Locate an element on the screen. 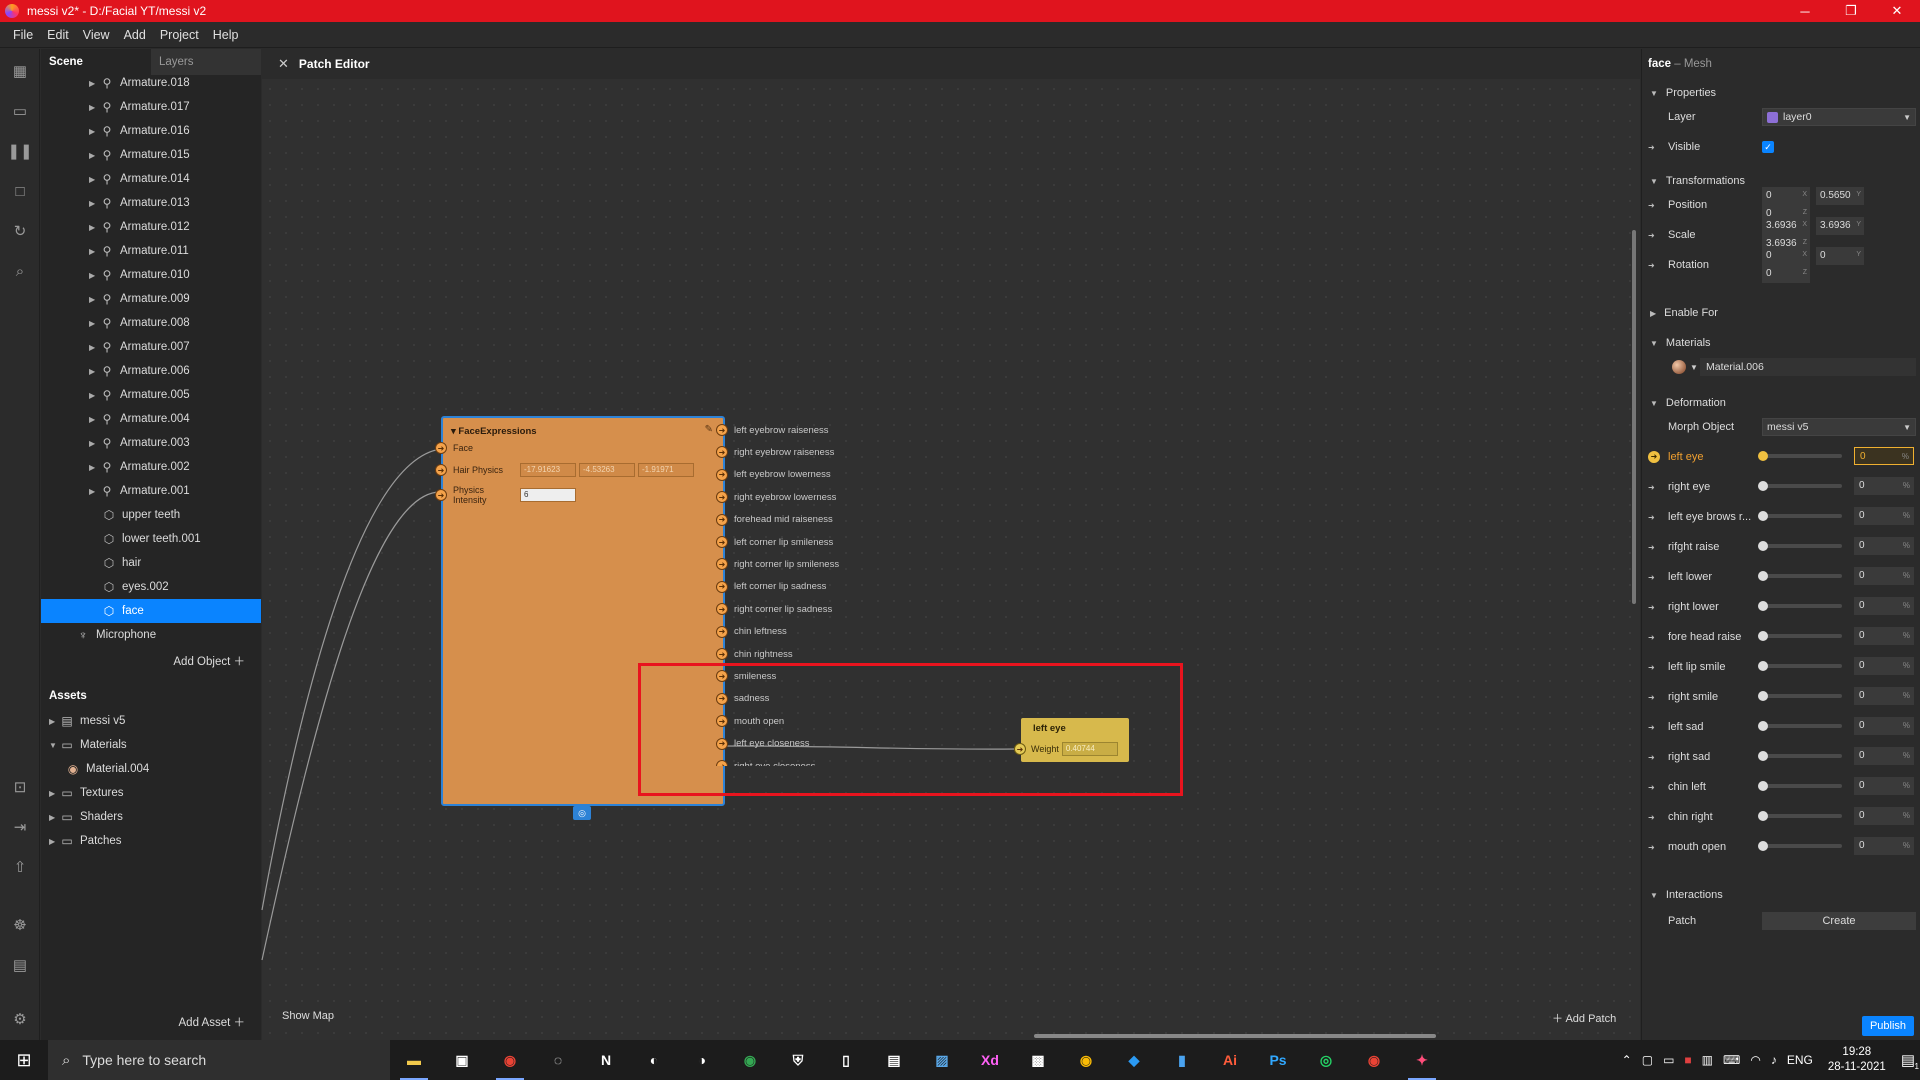  section-enable-for: ▶ Enable For is located at coordinates (1684, 313).